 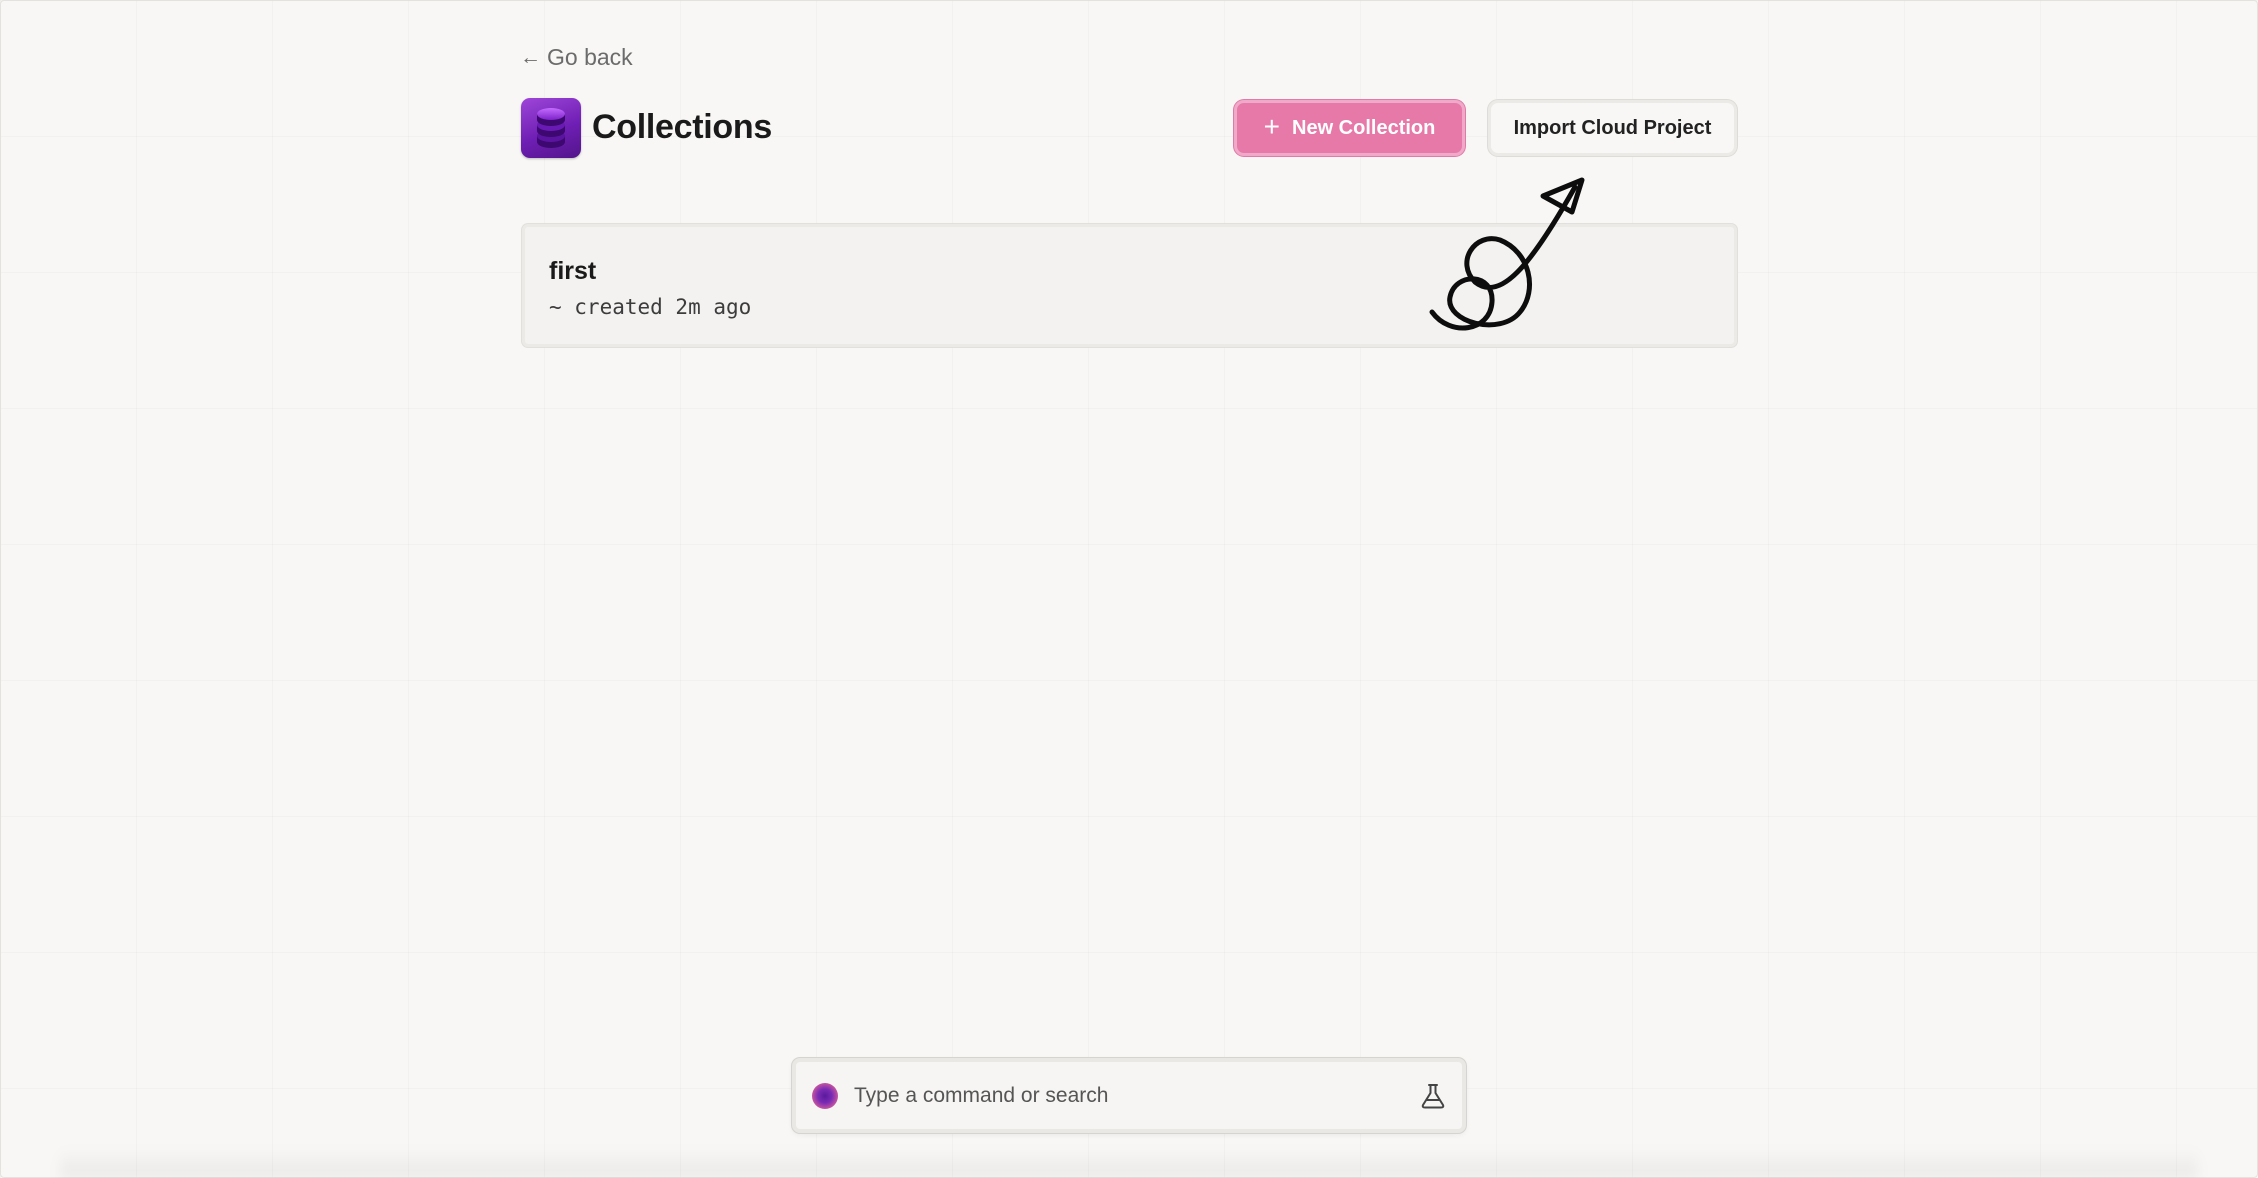 I want to click on new-collection-button: + New Collection, so click(x=1349, y=128).